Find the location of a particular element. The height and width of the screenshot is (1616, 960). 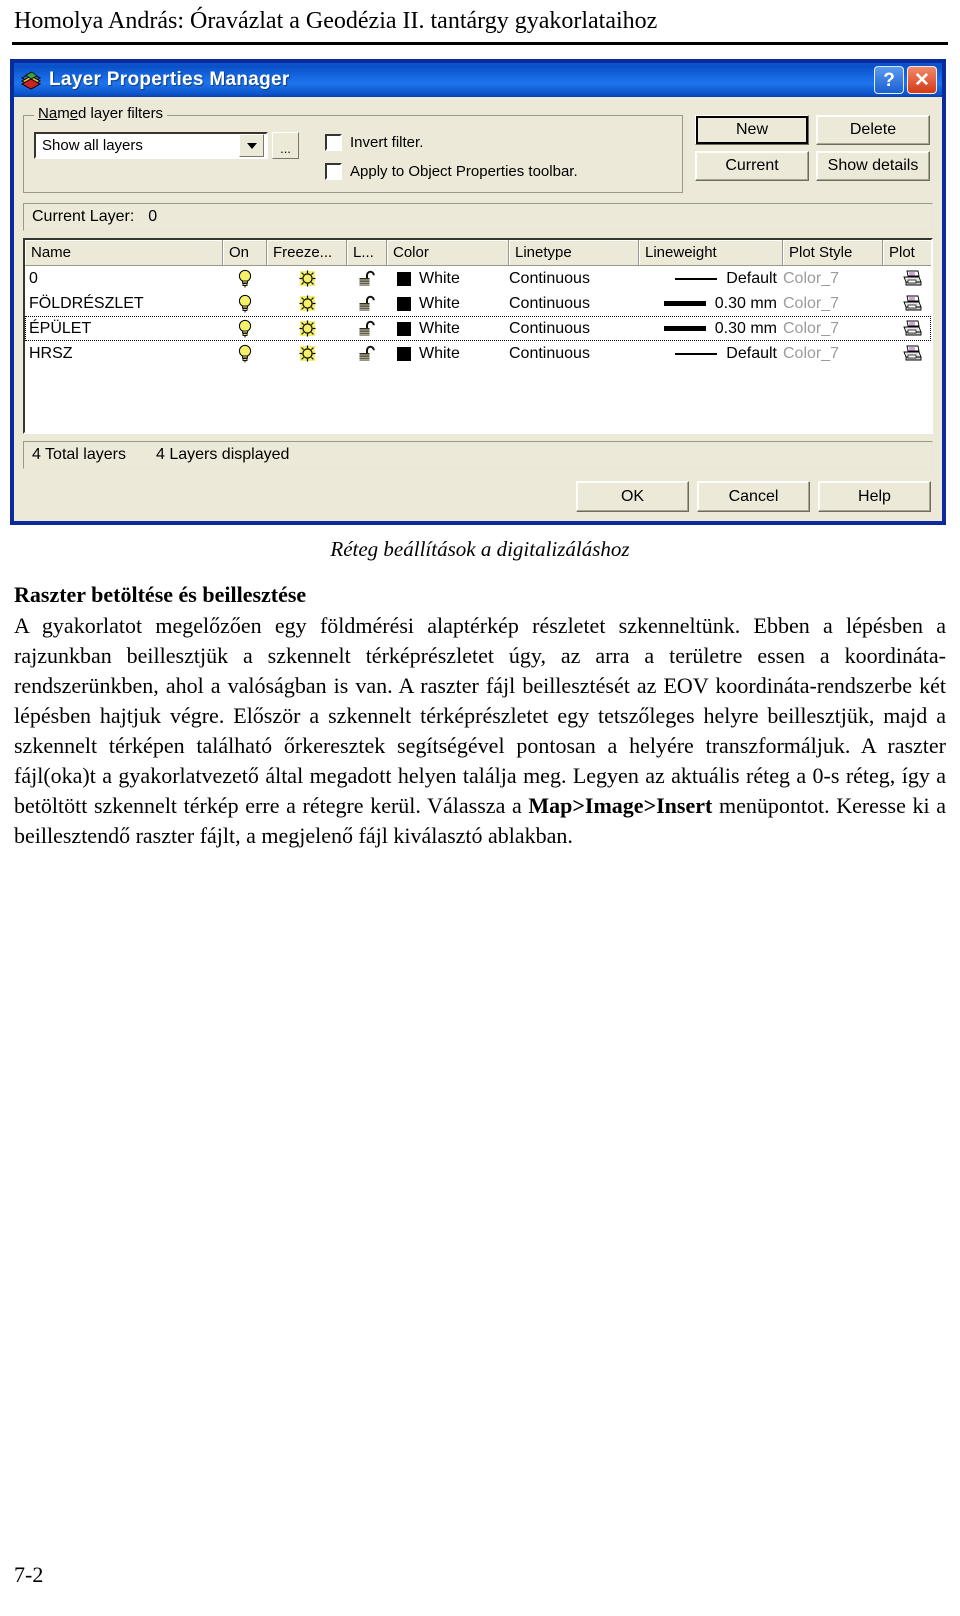

invert-filter-row: Invert filter. is located at coordinates (451, 142).